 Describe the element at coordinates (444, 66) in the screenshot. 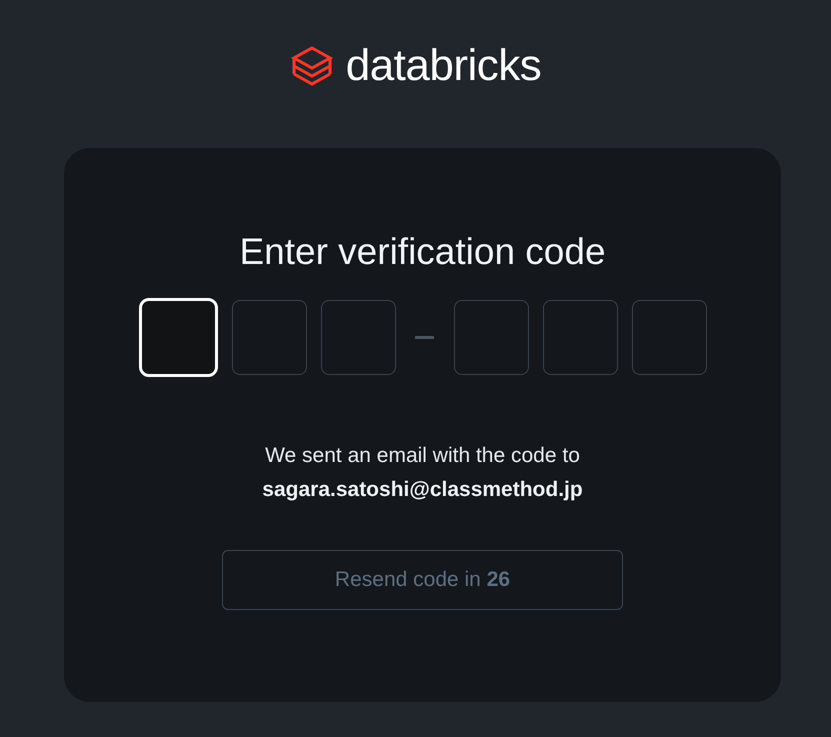

I see `logo-wordmark: databricks` at that location.